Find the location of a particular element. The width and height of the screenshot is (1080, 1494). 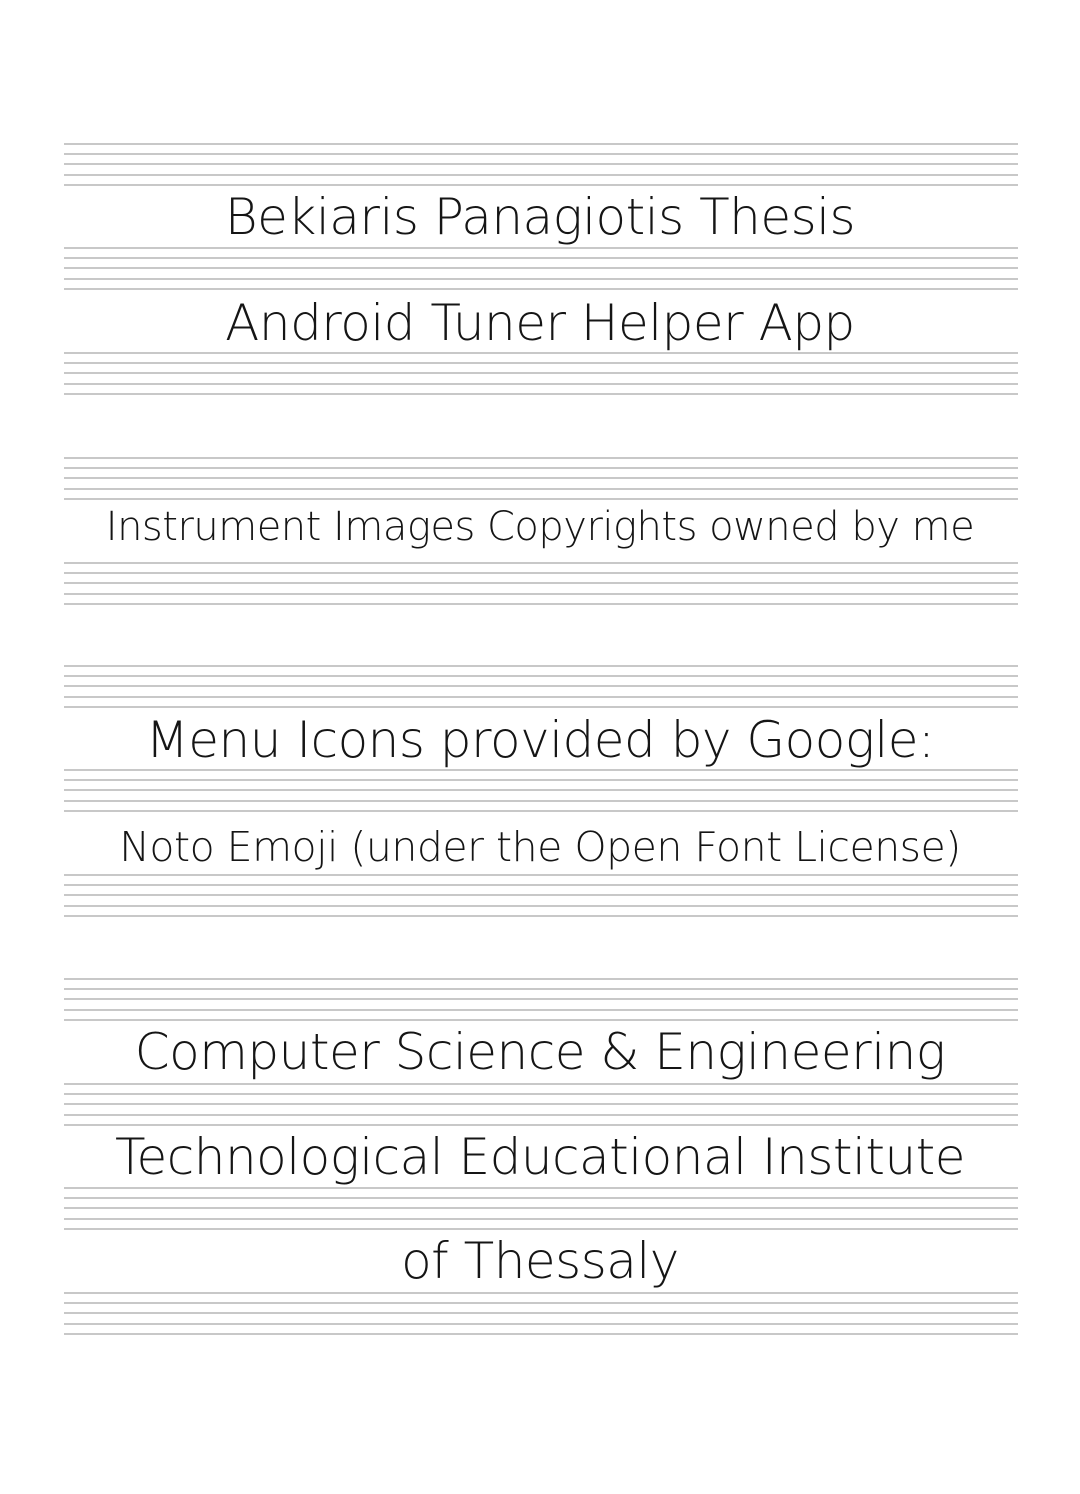

institute-location: of Thessaly is located at coordinates (540, 1261).